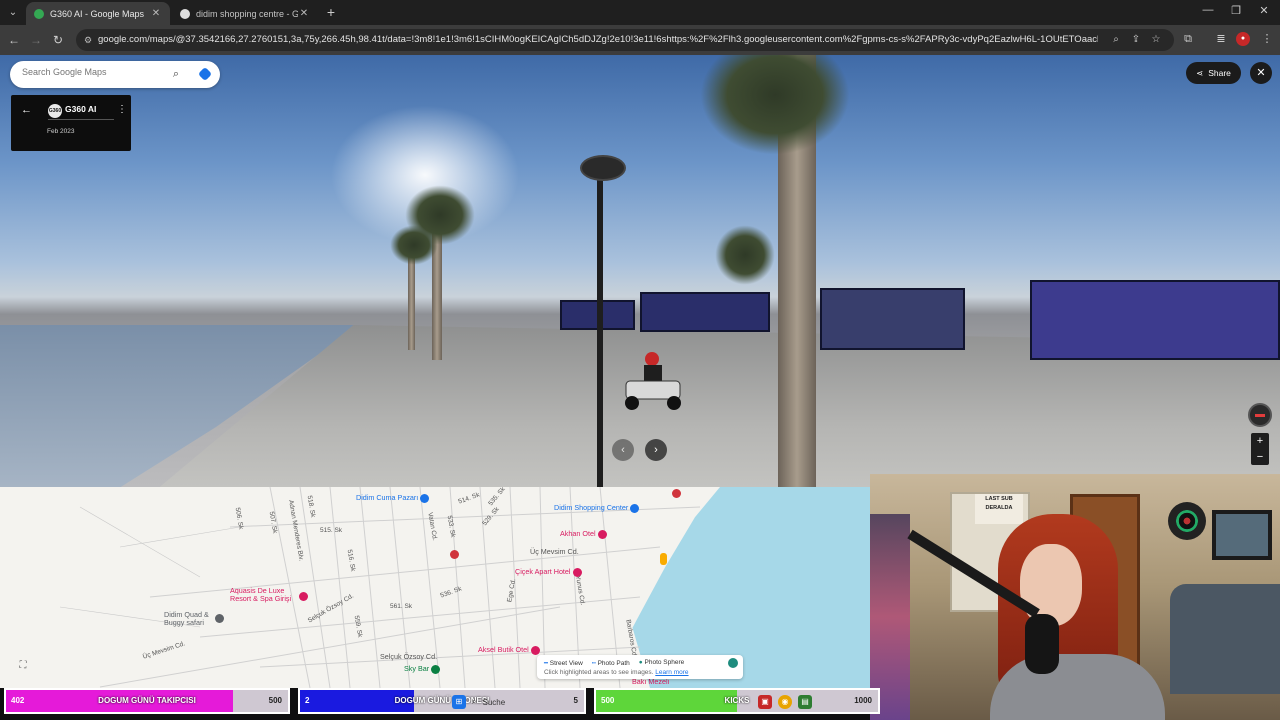 The width and height of the screenshot is (1280, 720). I want to click on pegman-icon, so click(663, 559).